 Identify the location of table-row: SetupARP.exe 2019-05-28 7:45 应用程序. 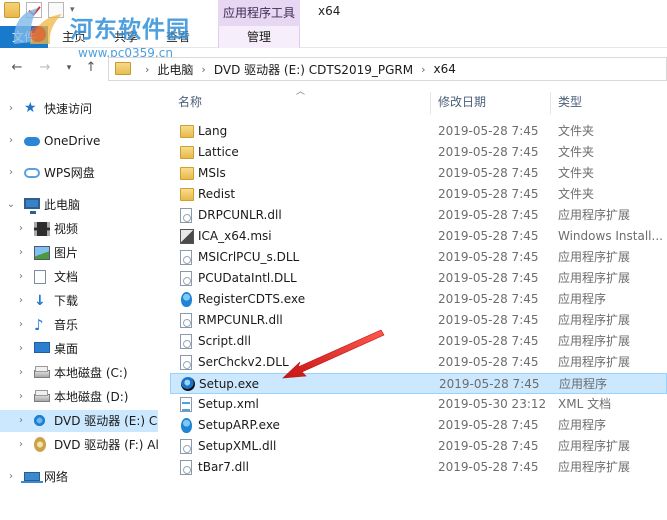
(418, 425).